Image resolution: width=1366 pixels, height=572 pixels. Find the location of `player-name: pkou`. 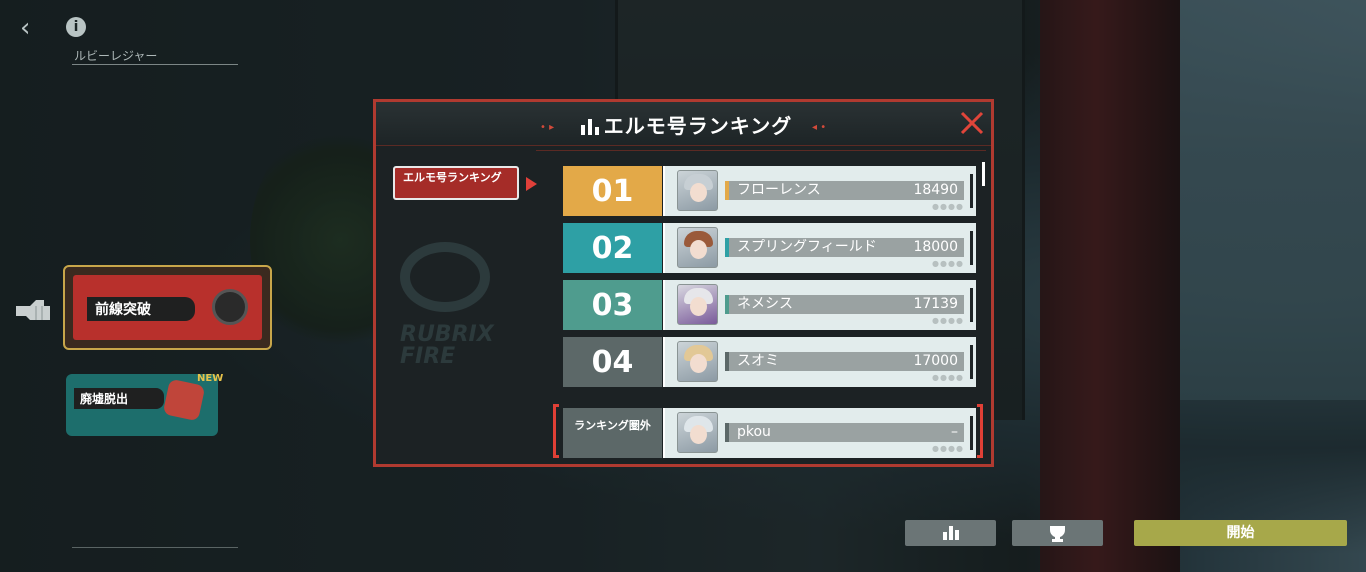

player-name: pkou is located at coordinates (754, 432).